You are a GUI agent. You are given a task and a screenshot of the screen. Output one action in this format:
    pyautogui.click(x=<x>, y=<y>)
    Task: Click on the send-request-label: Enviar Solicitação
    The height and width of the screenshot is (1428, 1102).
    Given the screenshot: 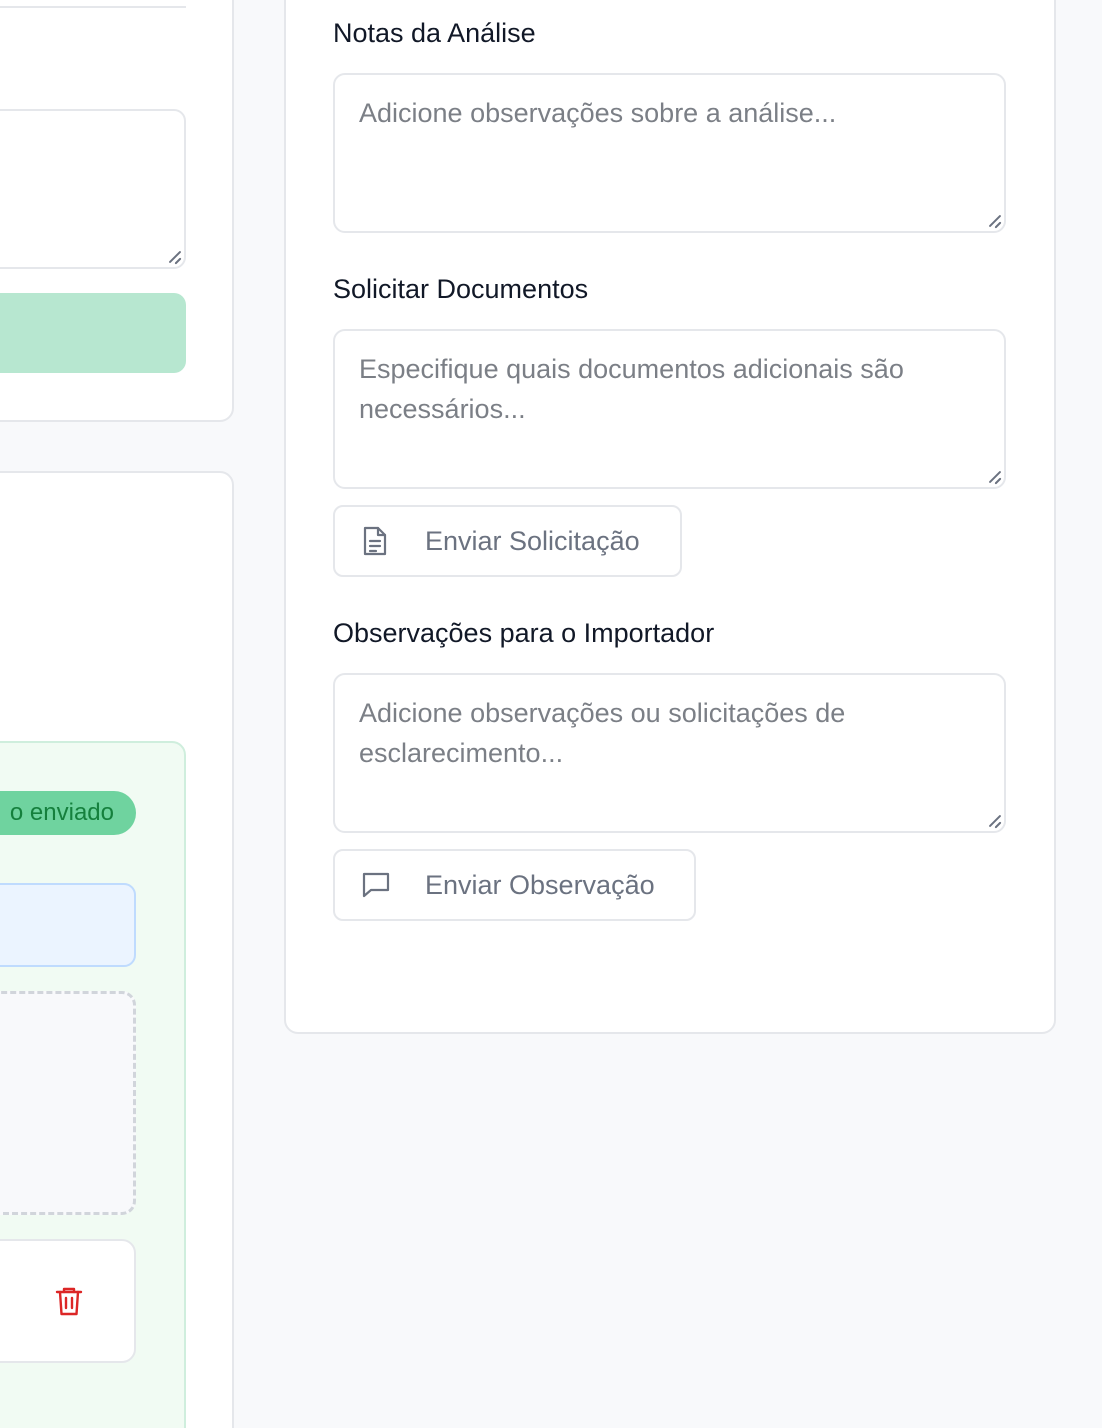 What is the action you would take?
    pyautogui.click(x=532, y=540)
    